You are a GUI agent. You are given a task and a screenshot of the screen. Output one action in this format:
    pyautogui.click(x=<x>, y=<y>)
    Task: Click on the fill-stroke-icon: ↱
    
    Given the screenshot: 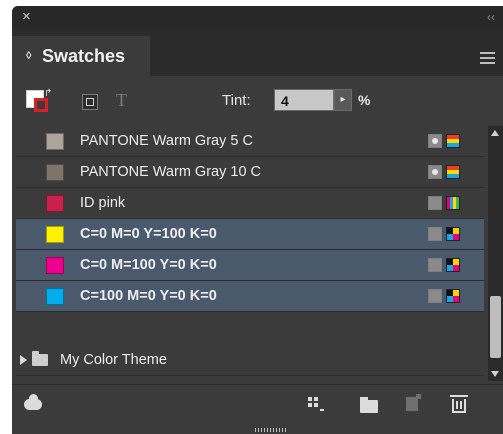 What is the action you would take?
    pyautogui.click(x=39, y=102)
    